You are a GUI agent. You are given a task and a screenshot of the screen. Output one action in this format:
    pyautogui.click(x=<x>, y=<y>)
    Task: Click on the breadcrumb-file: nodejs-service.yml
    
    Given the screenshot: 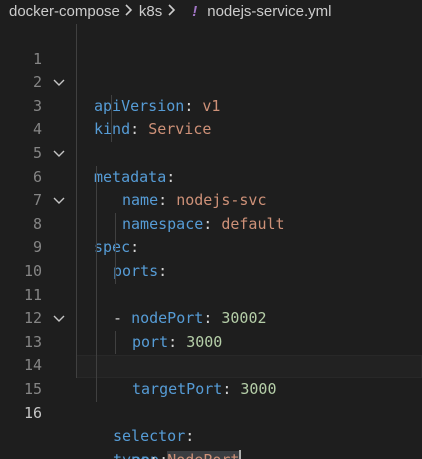 What is the action you would take?
    pyautogui.click(x=269, y=11)
    